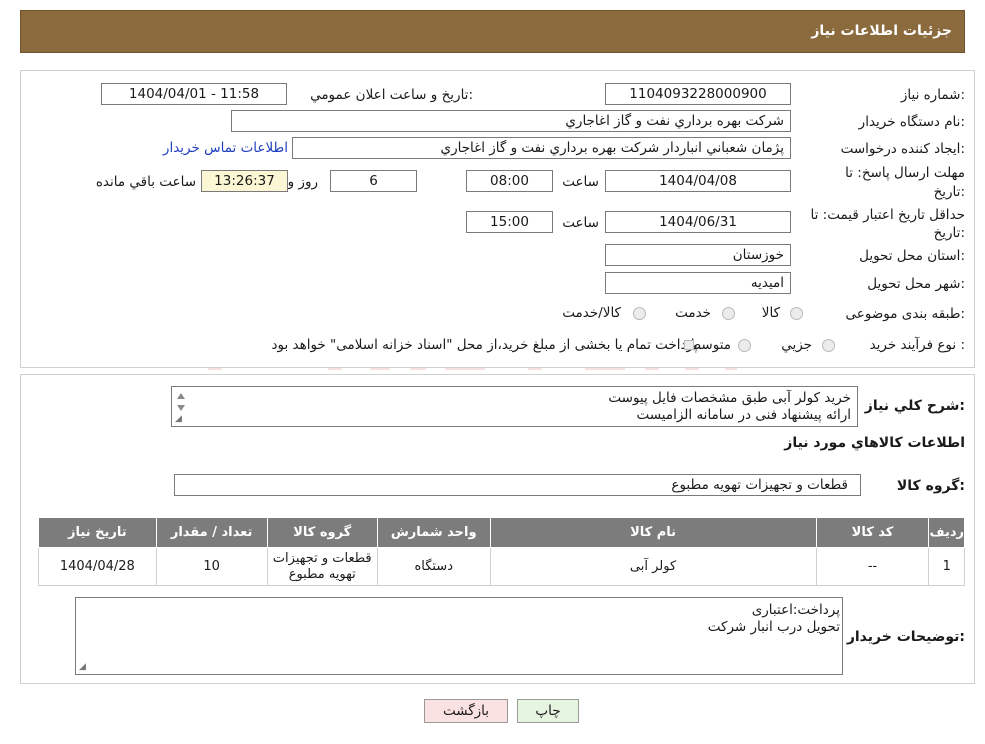  I want to click on announce-label: تاریخ و ساعت اعلان عمومي:, so click(391, 95).